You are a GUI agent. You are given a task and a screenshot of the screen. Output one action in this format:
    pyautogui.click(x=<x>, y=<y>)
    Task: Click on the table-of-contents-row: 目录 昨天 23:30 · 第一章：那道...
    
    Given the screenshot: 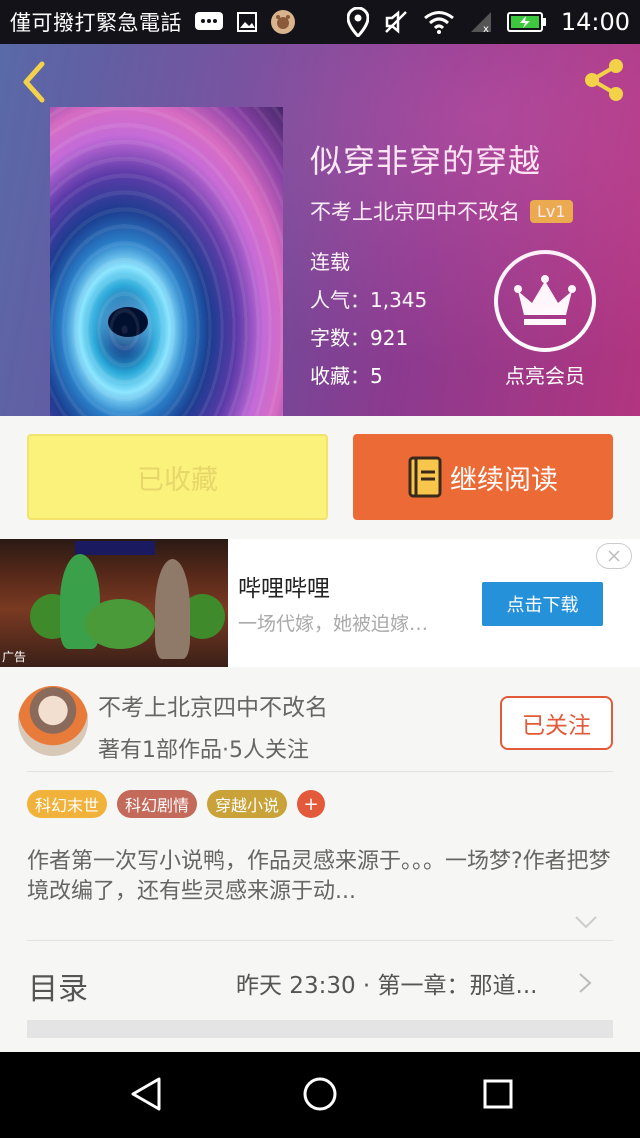 What is the action you would take?
    pyautogui.click(x=320, y=981)
    